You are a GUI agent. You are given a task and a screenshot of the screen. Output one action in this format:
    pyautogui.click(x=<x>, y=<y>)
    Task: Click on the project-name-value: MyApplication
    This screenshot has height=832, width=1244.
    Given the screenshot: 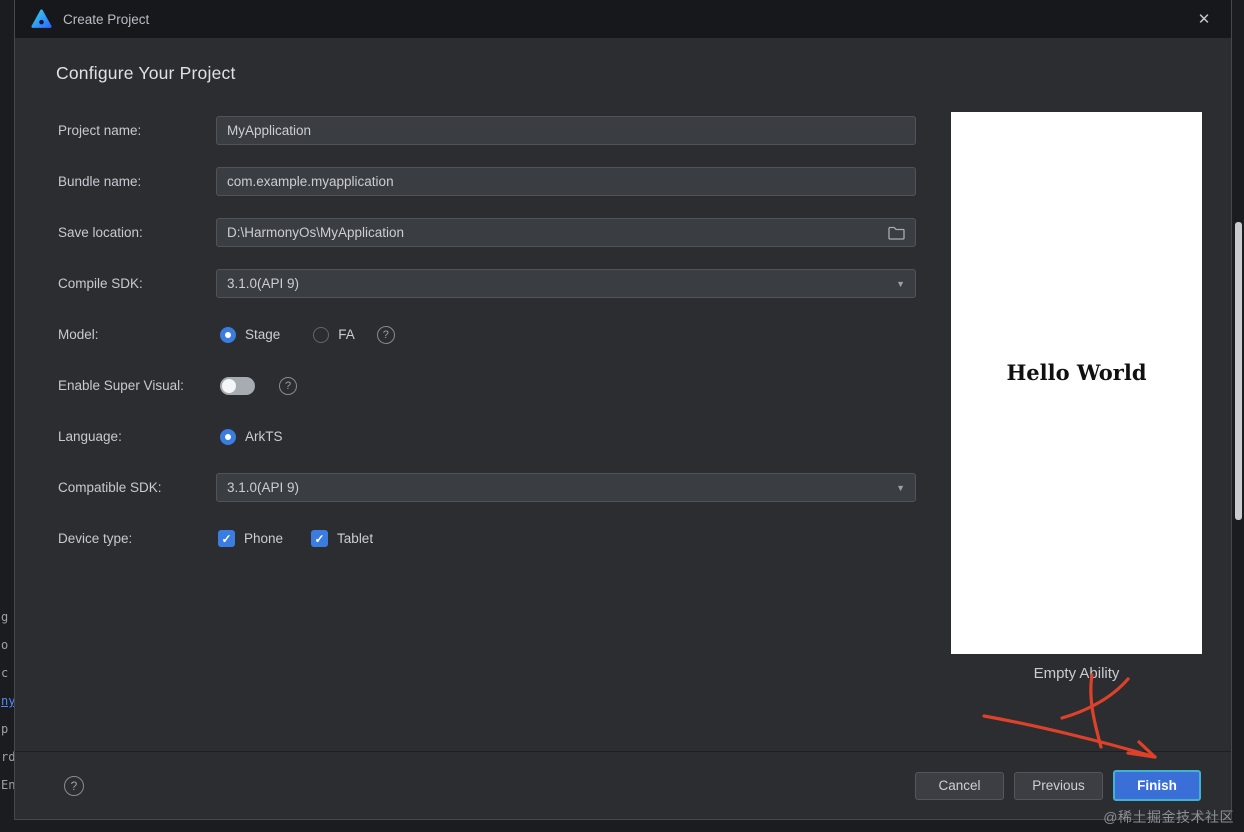 What is the action you would take?
    pyautogui.click(x=269, y=130)
    